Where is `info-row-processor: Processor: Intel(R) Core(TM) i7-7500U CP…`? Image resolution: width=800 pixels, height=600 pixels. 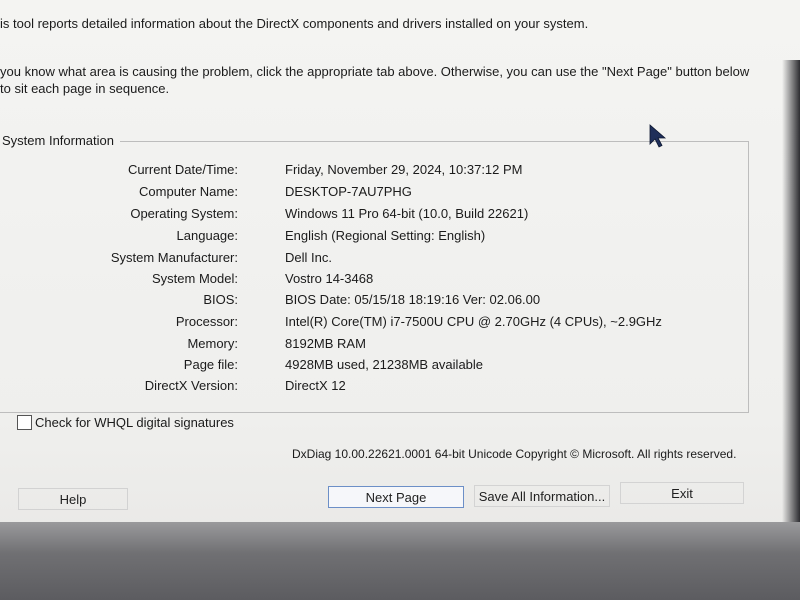 info-row-processor: Processor: Intel(R) Core(TM) i7-7500U CP… is located at coordinates (380, 323).